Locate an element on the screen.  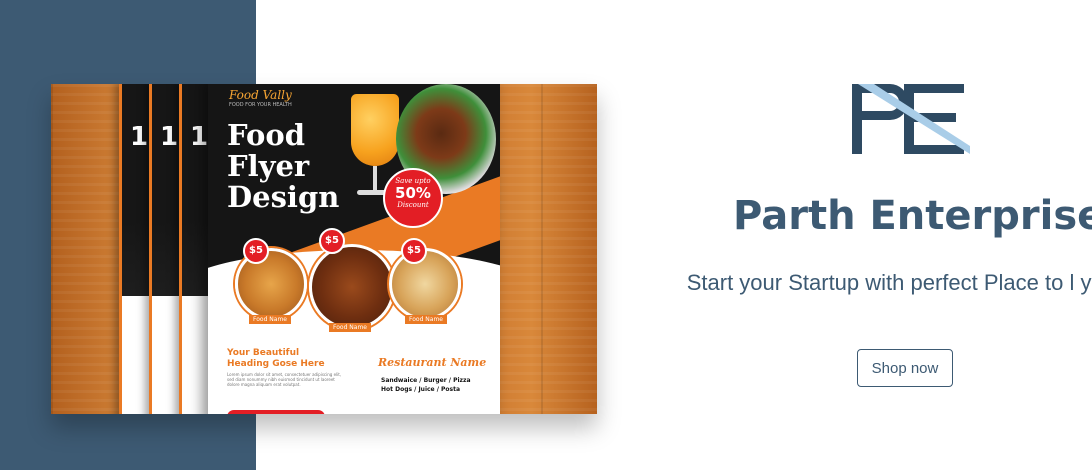
menu-line: Sandwaice / Burger / Pizza is located at coordinates (426, 380).